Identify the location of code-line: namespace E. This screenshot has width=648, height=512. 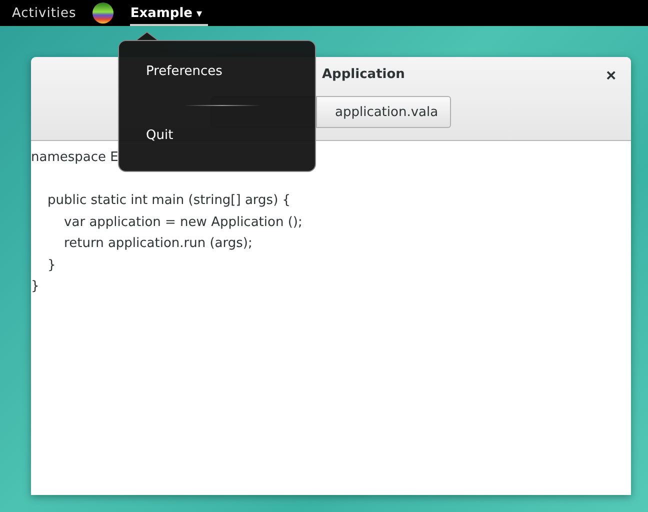
(74, 157).